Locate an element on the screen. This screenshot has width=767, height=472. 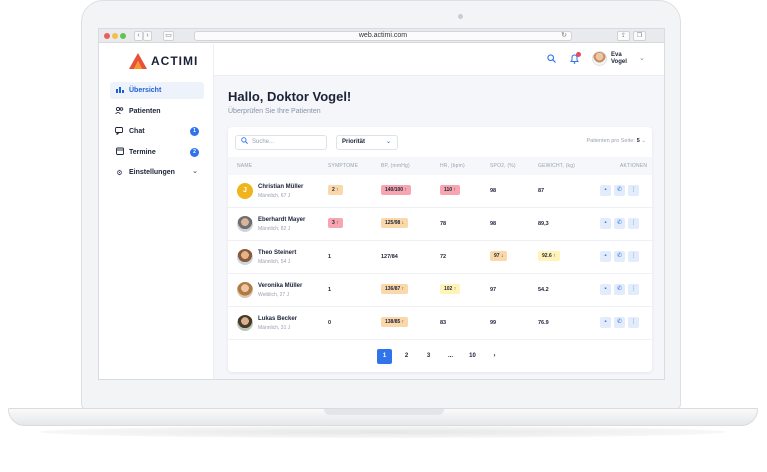
sidebar-item-uebersicht: Übersicht is located at coordinates (157, 90).